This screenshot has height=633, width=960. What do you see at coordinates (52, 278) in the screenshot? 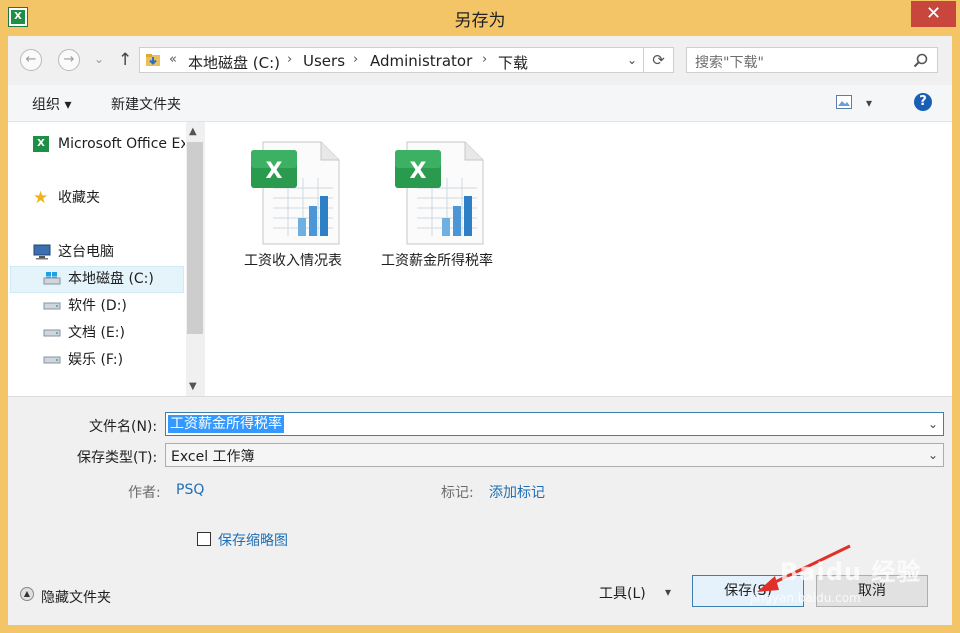
I see `windows-drive-icon` at bounding box center [52, 278].